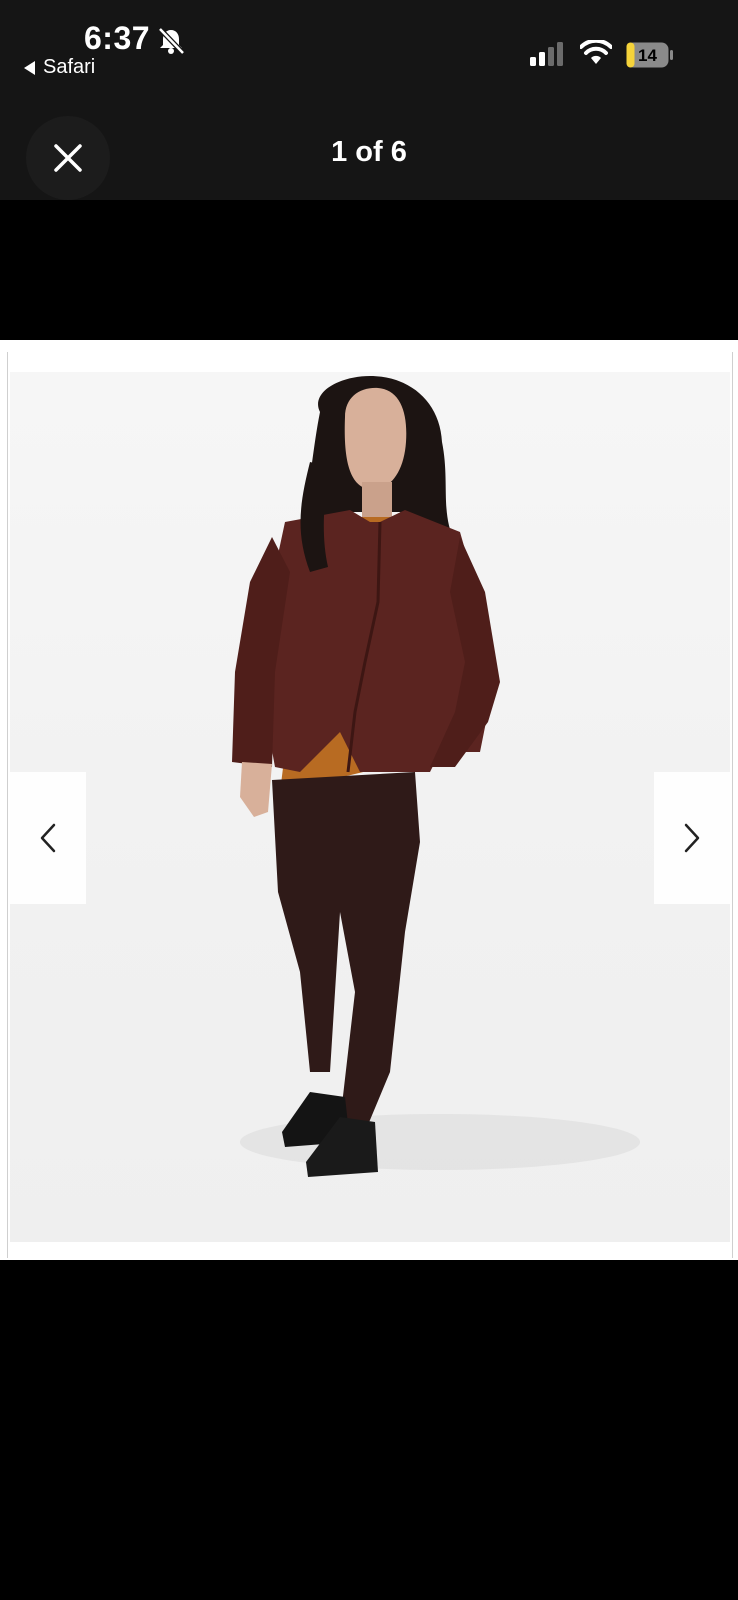 This screenshot has width=738, height=1600. I want to click on chevron-left-icon, so click(48, 838).